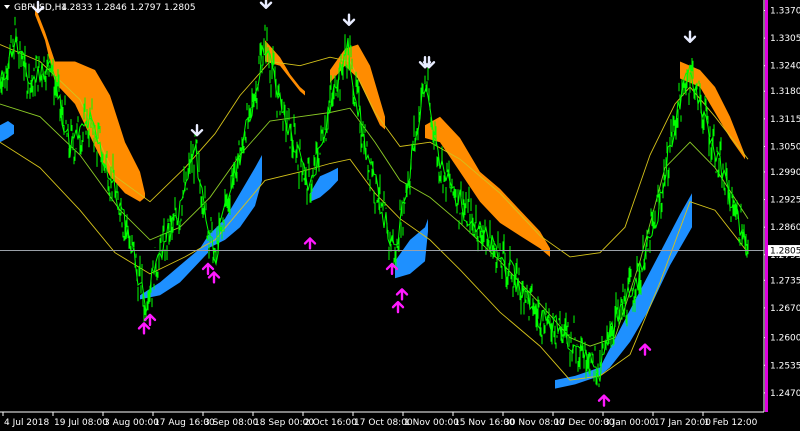 This screenshot has width=800, height=431. Describe the element at coordinates (785, 173) in the screenshot. I see `y-tick-label: 1.2990` at that location.